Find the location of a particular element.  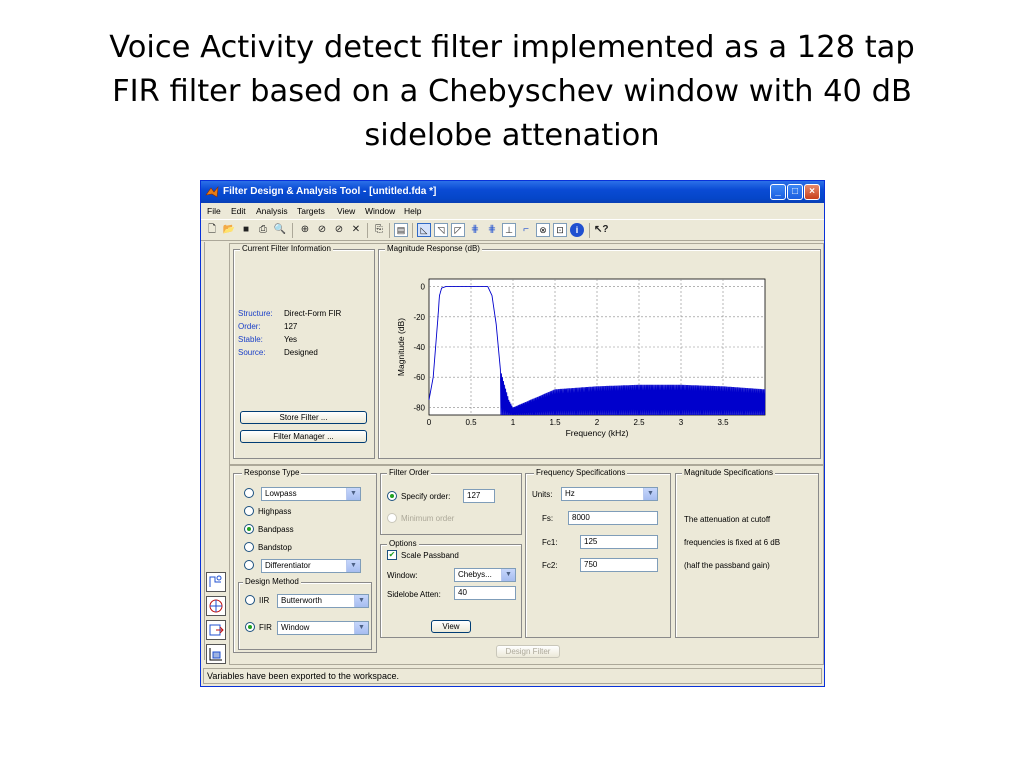

window-select: Chebys... ▼ is located at coordinates (485, 575).